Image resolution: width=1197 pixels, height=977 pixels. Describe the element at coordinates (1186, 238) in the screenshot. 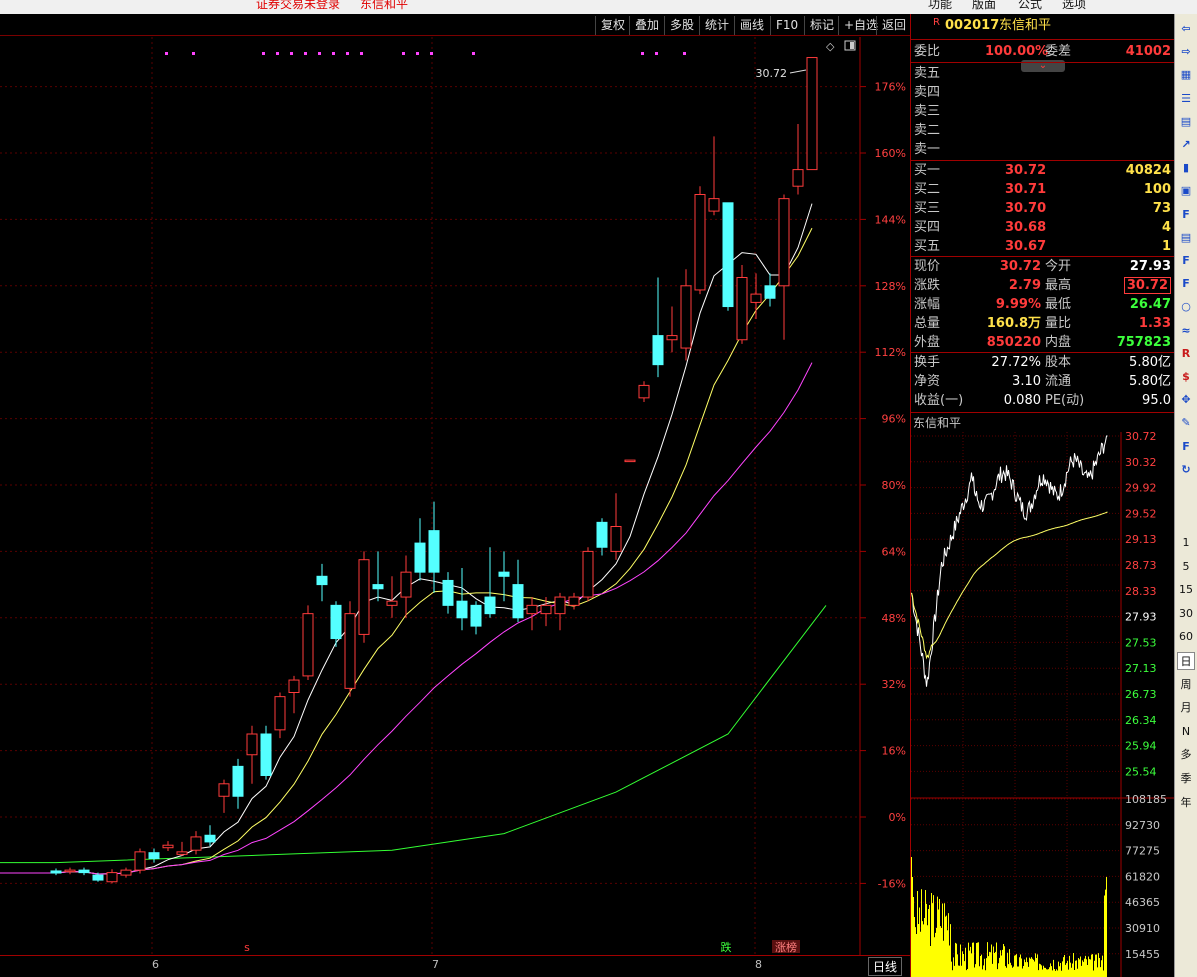

I see `note-icon: ▤` at that location.